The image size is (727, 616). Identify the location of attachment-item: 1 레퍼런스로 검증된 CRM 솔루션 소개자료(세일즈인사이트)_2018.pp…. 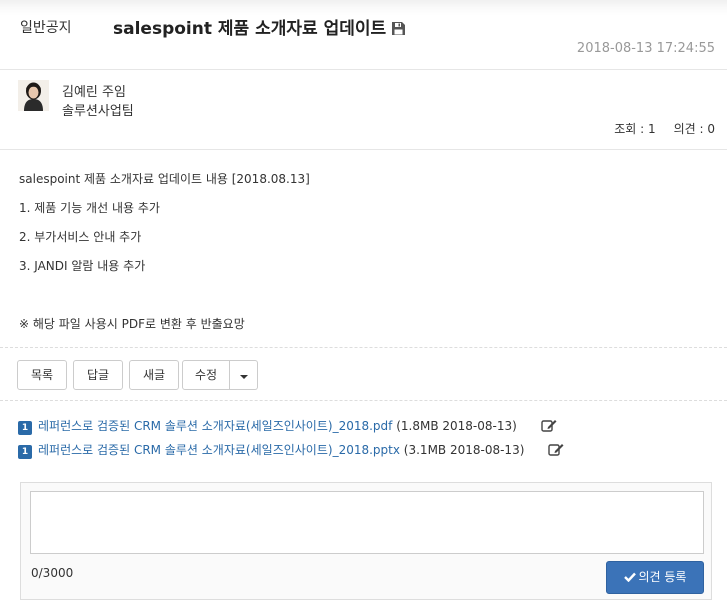
(291, 450).